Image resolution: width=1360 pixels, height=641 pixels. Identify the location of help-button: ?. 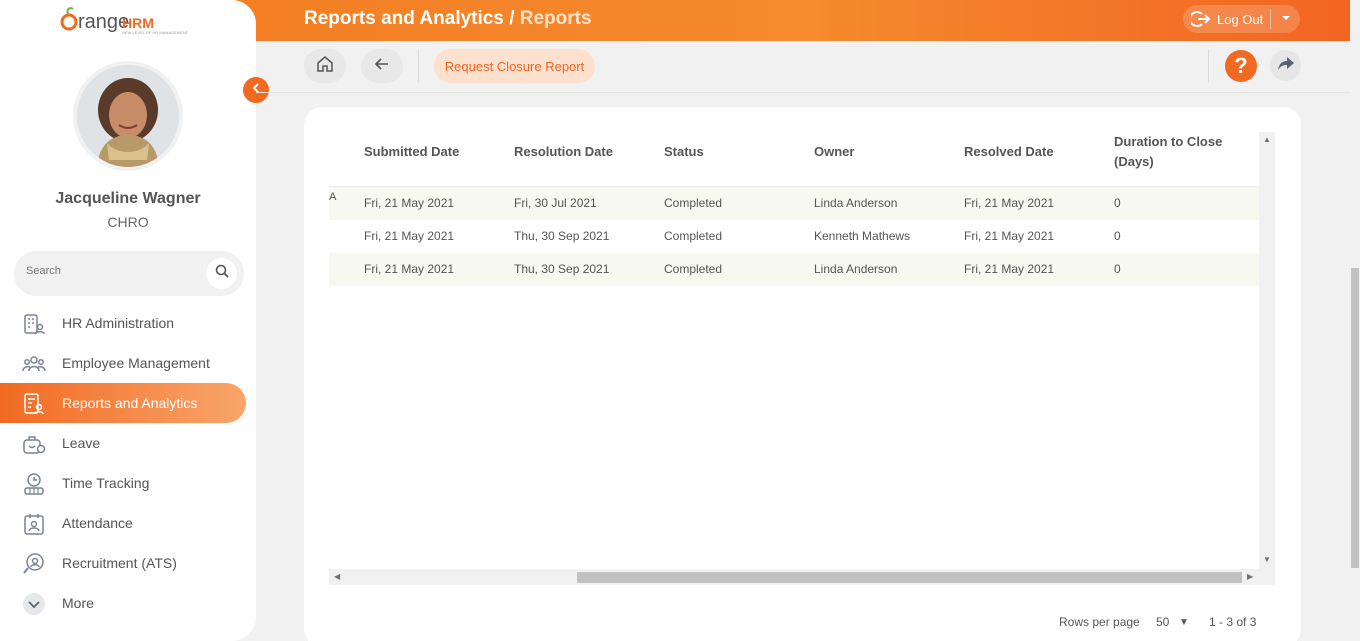
(1241, 66).